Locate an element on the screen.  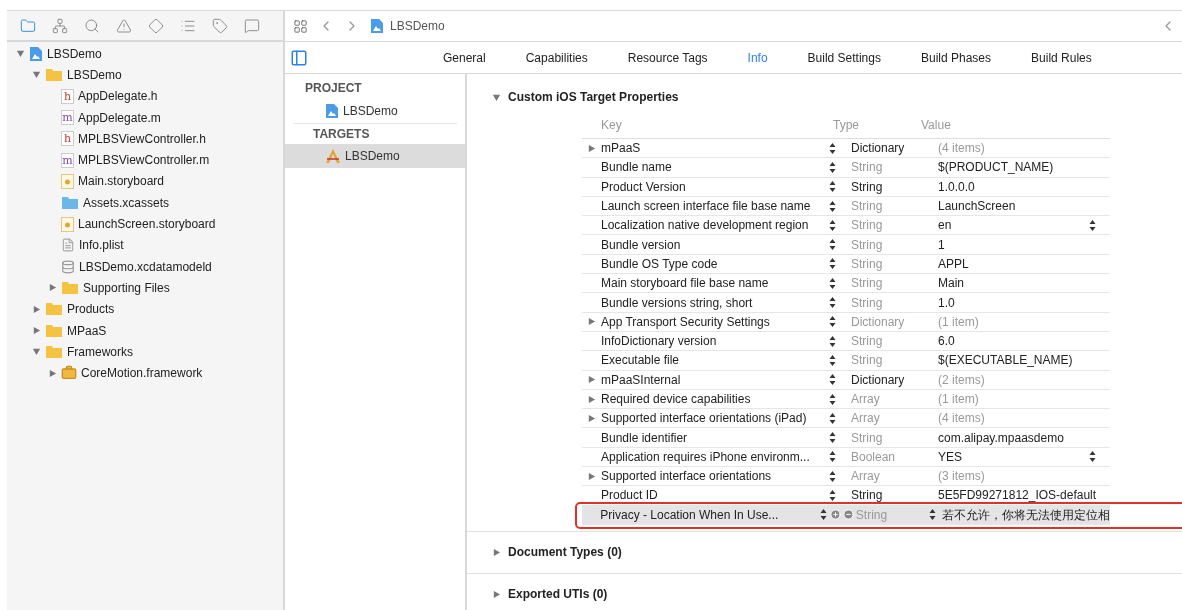
navigator-item: Info.plist is located at coordinates (101, 245).